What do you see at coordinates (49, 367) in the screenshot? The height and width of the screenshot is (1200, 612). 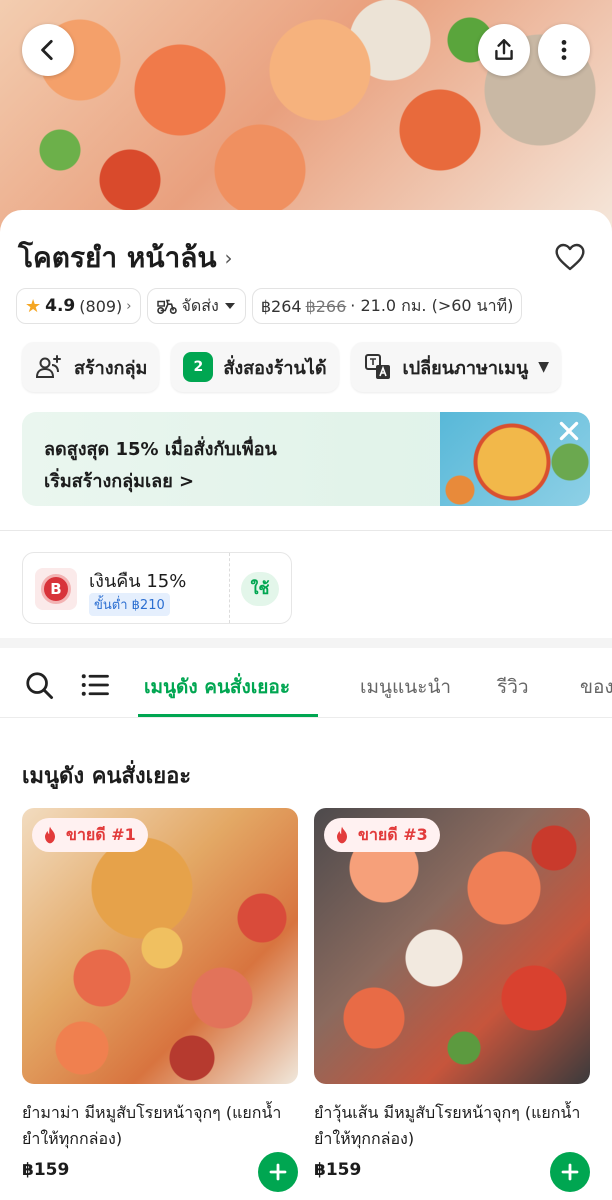 I see `add-group-icon` at bounding box center [49, 367].